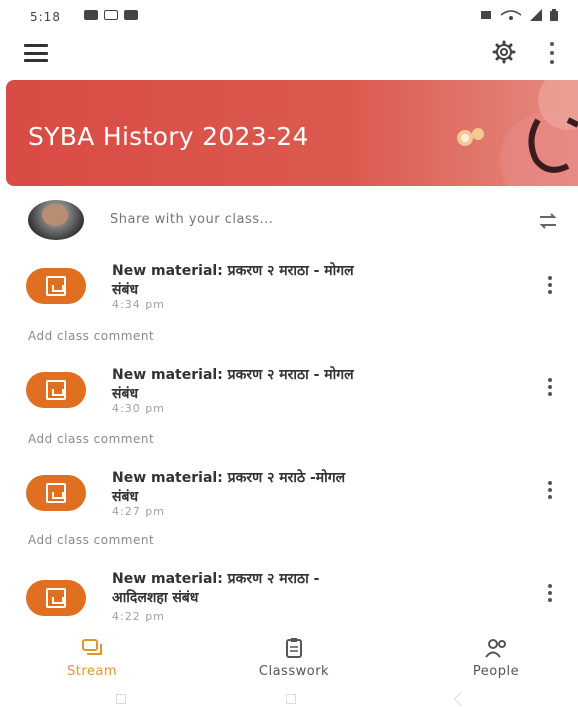  I want to click on people-icon, so click(496, 648).